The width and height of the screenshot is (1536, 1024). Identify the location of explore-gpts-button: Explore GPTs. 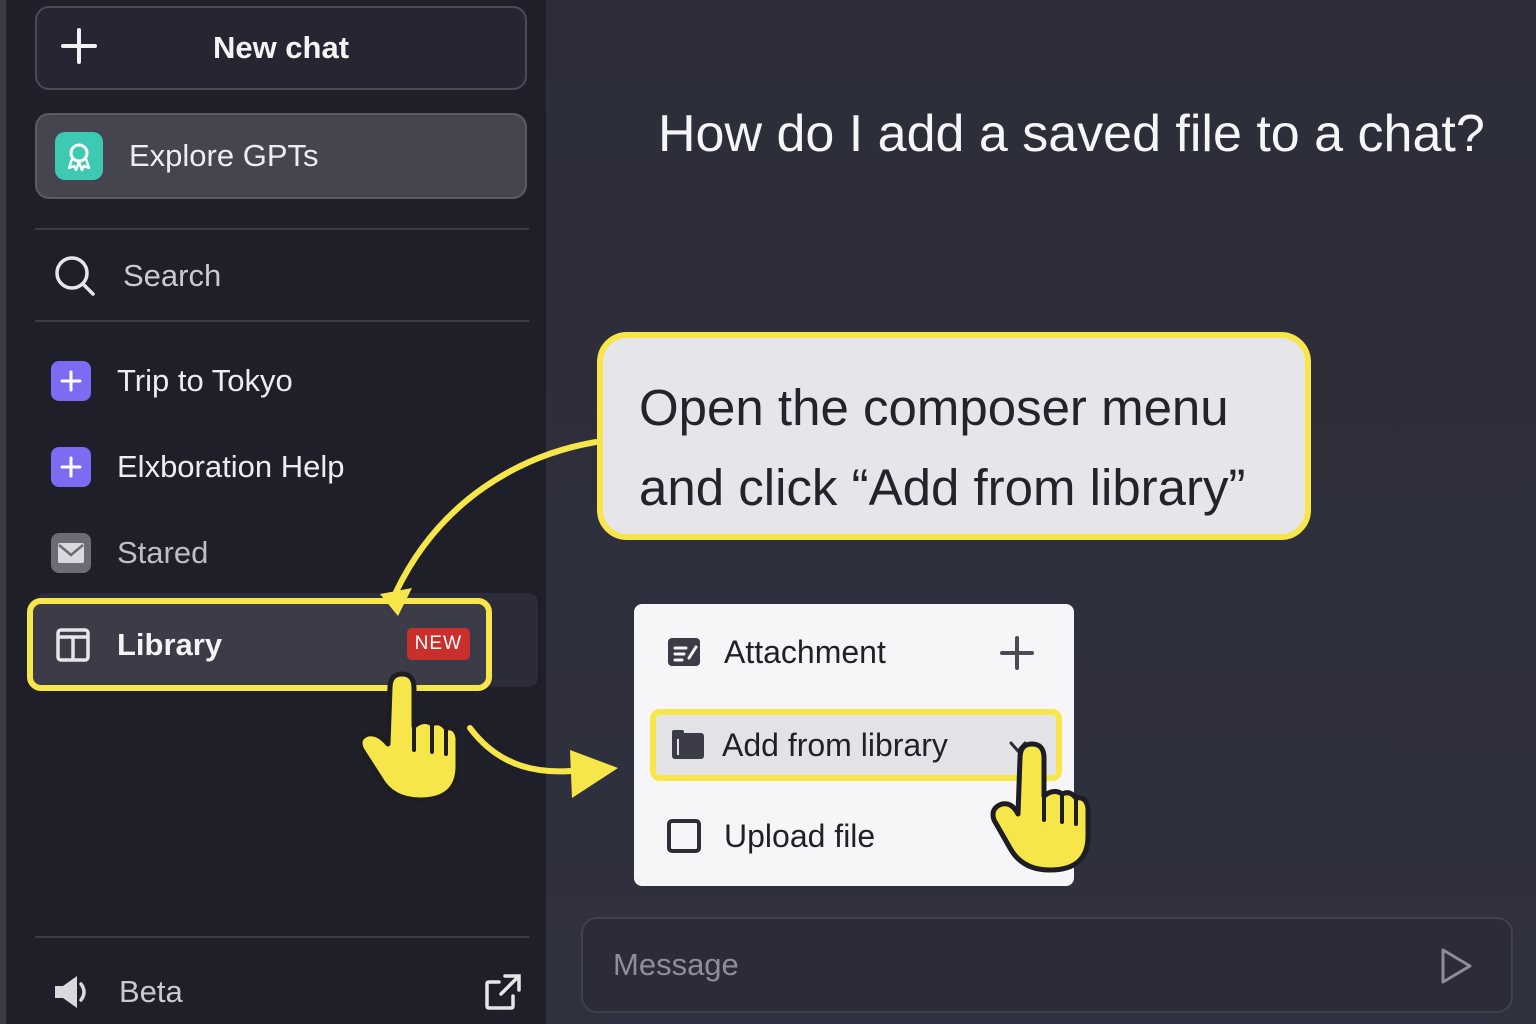
(281, 156).